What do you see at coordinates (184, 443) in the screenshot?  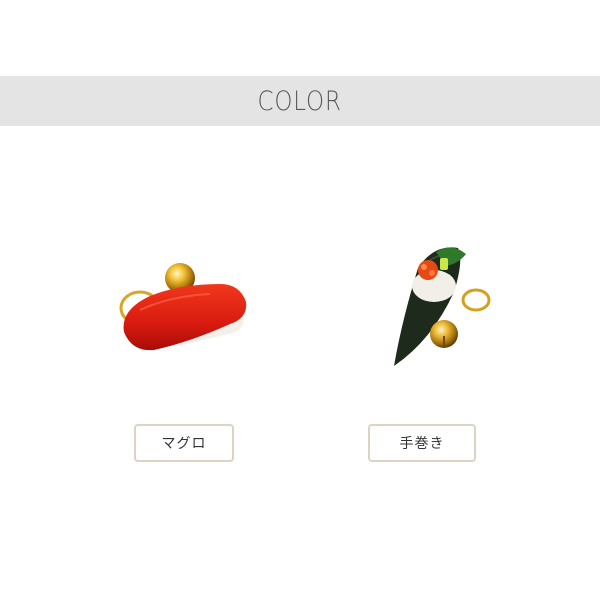 I see `variant-button-maguro: マグロ` at bounding box center [184, 443].